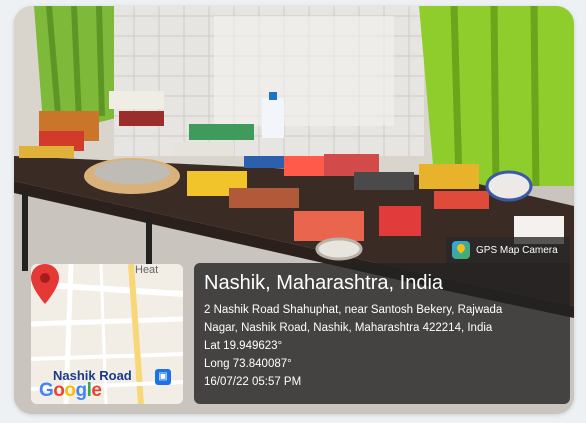 This screenshot has height=423, width=586. What do you see at coordinates (253, 382) in the screenshot?
I see `datetime: 16/07/22 05:57 PM` at bounding box center [253, 382].